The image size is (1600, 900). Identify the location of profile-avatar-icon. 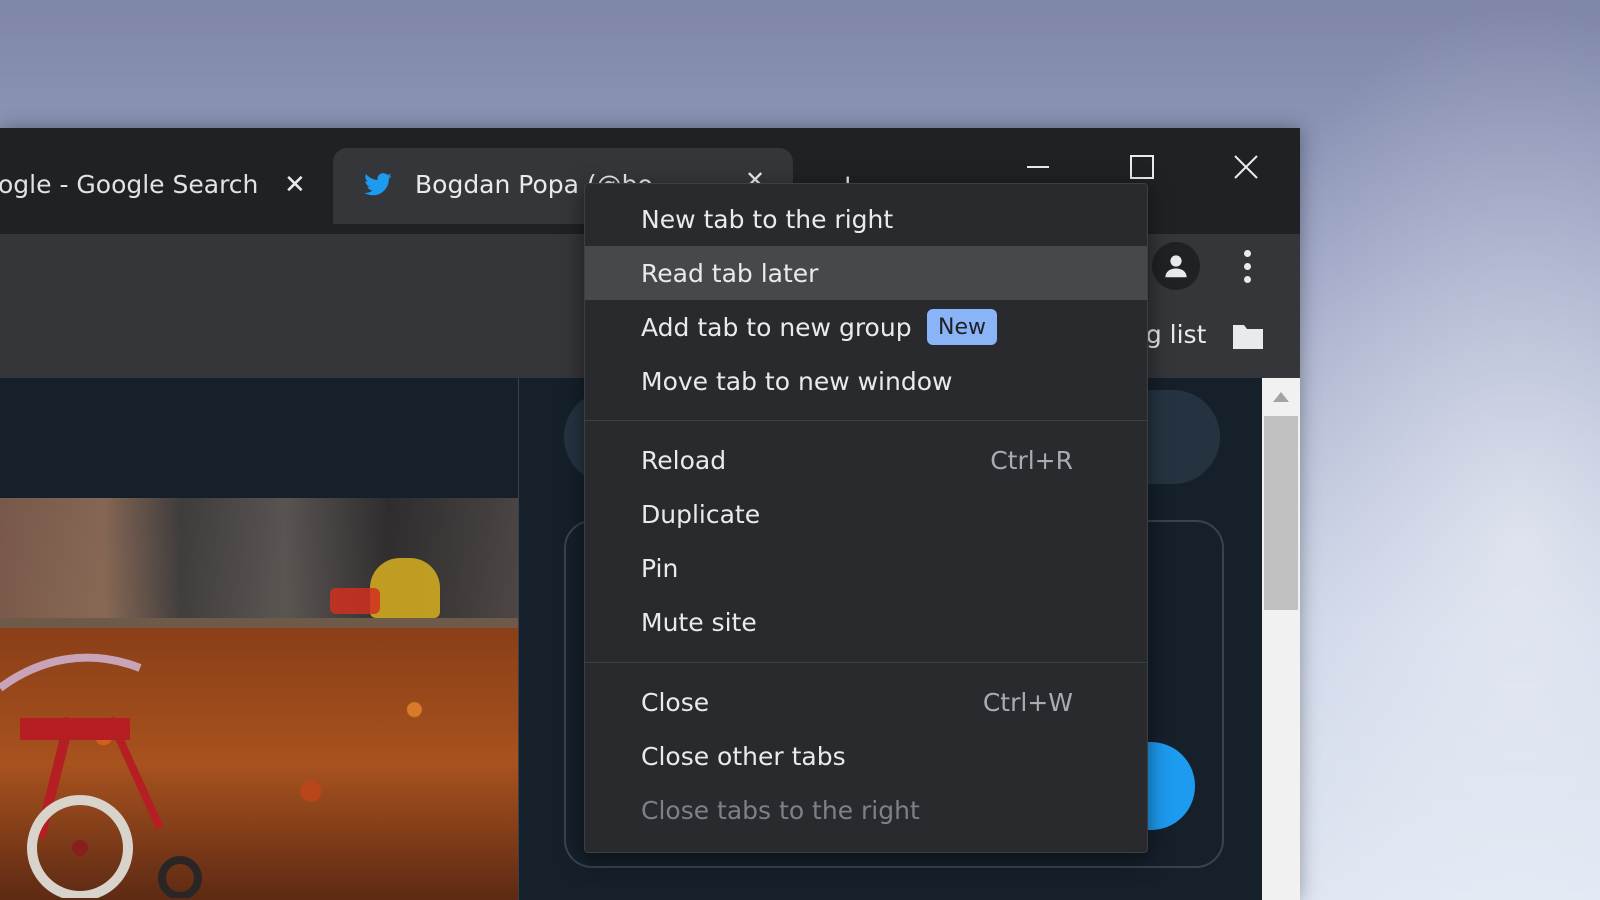
(1176, 266).